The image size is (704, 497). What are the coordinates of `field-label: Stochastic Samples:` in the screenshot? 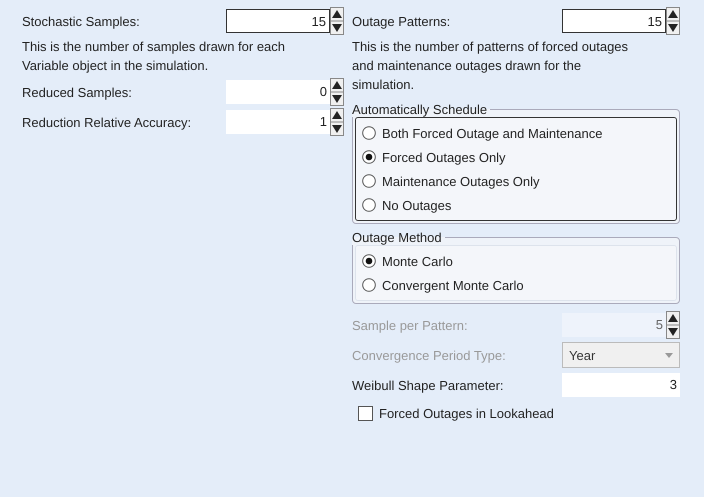 It's located at (81, 21).